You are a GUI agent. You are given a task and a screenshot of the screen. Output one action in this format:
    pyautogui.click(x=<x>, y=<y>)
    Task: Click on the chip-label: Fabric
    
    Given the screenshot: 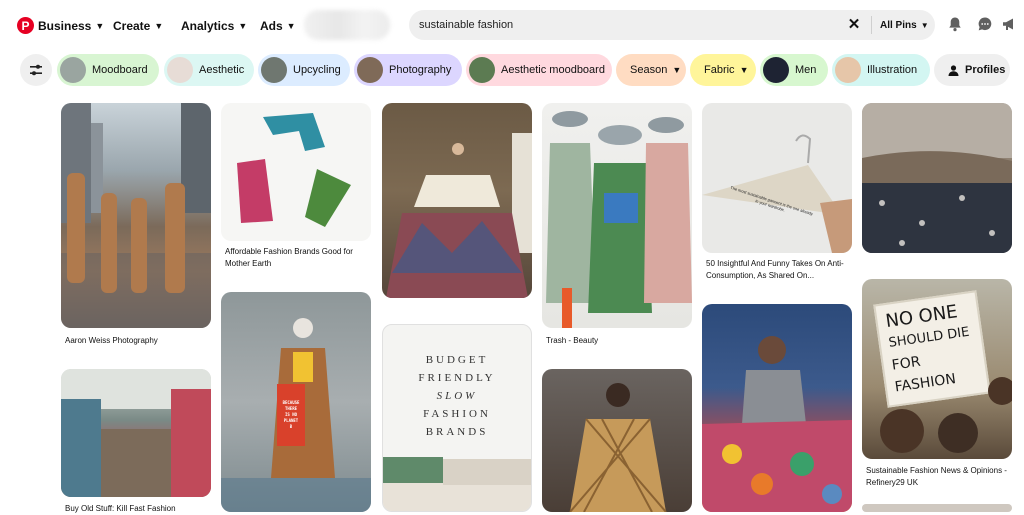 What is the action you would take?
    pyautogui.click(x=719, y=70)
    